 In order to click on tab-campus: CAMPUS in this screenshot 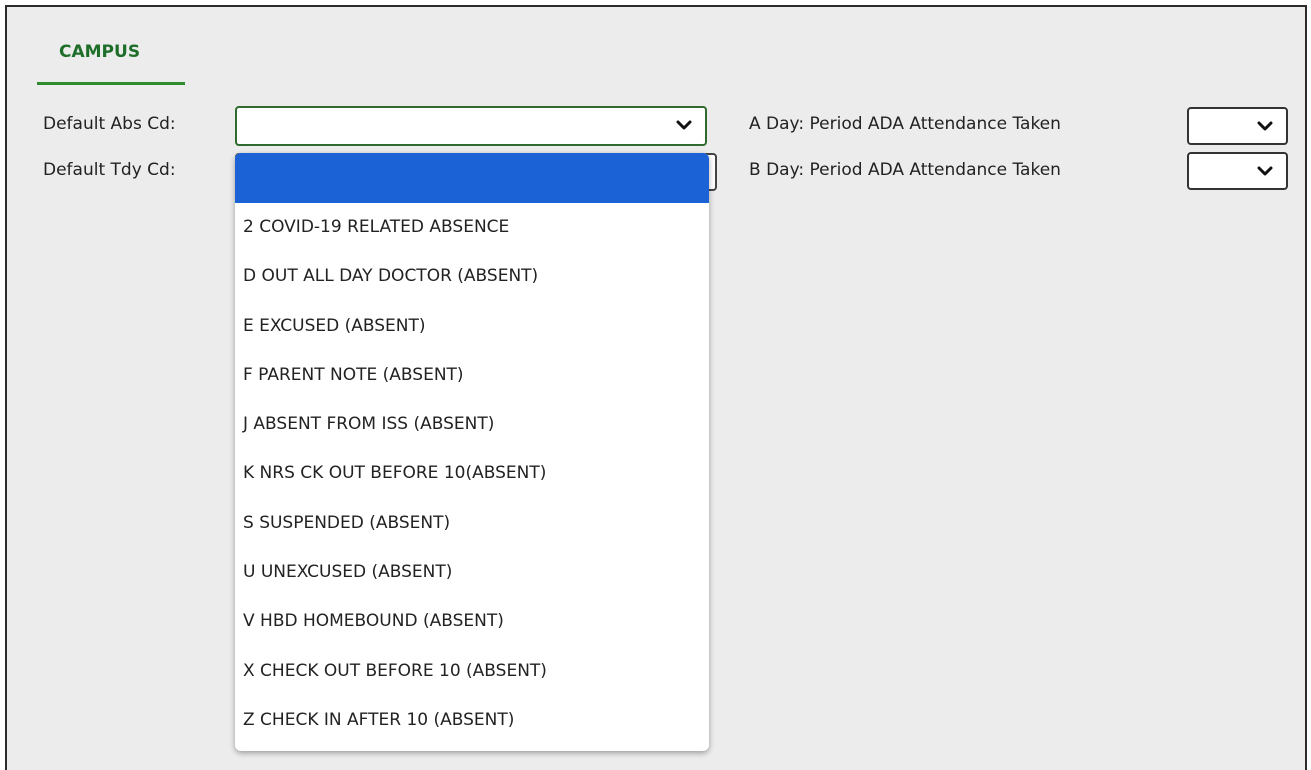, I will do `click(111, 61)`.